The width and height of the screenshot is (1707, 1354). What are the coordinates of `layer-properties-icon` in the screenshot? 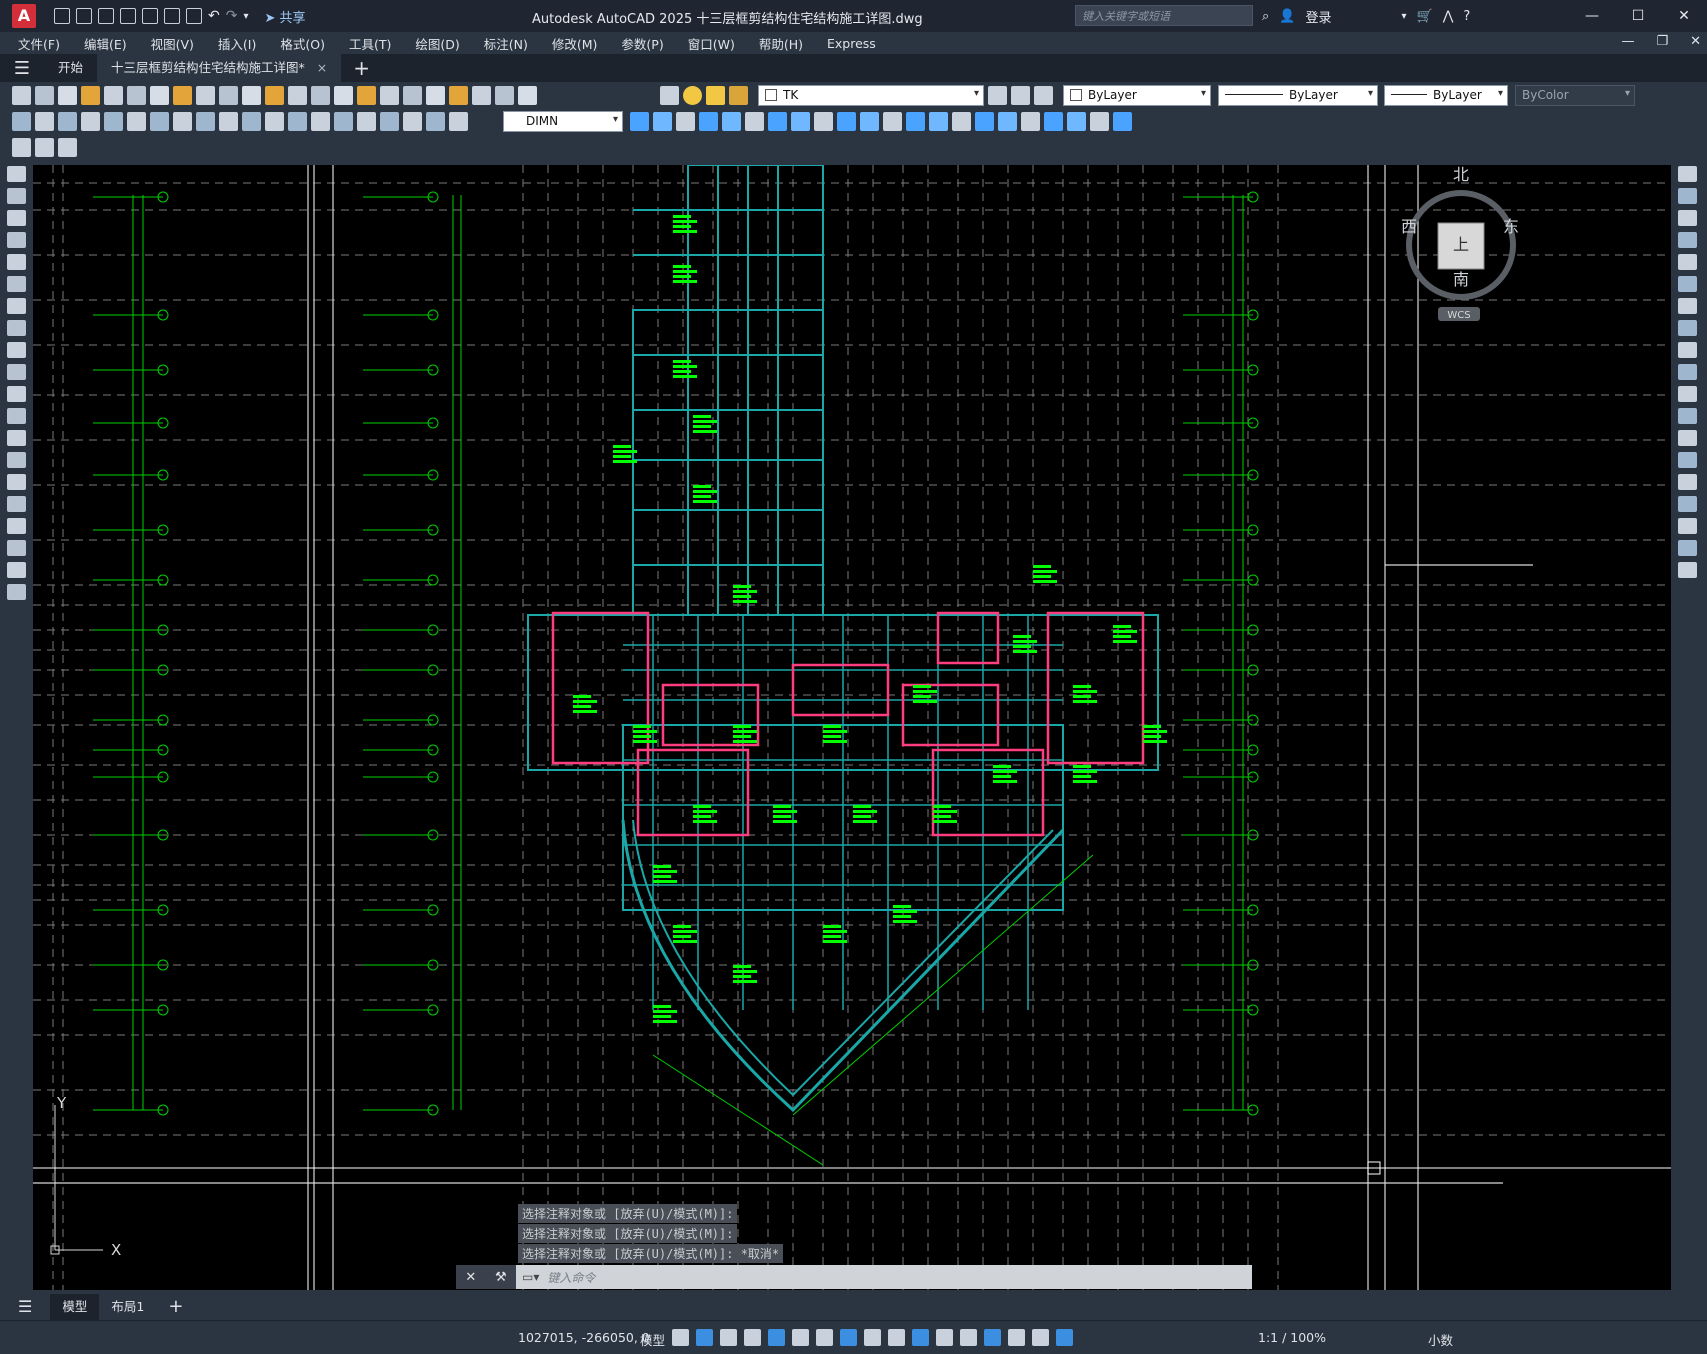 It's located at (669, 95).